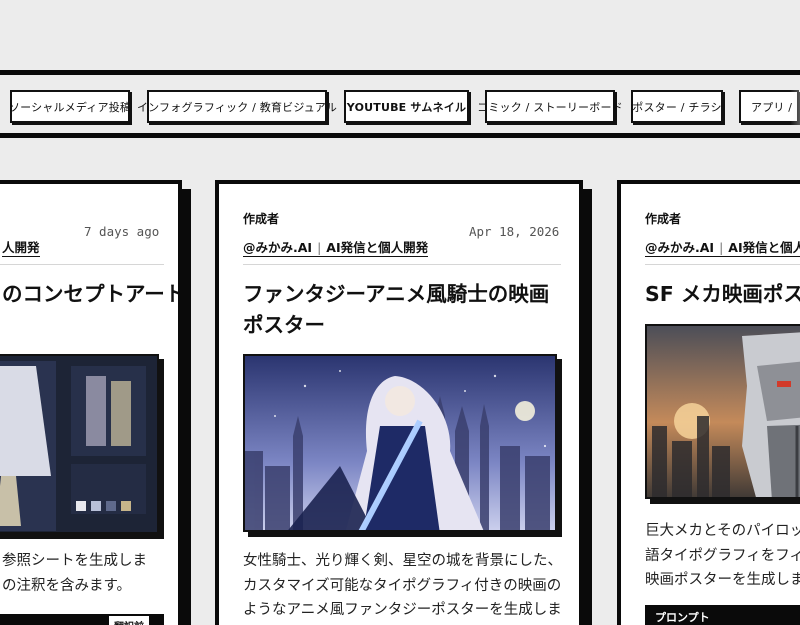  I want to click on knight-poster-illustration, so click(400, 443).